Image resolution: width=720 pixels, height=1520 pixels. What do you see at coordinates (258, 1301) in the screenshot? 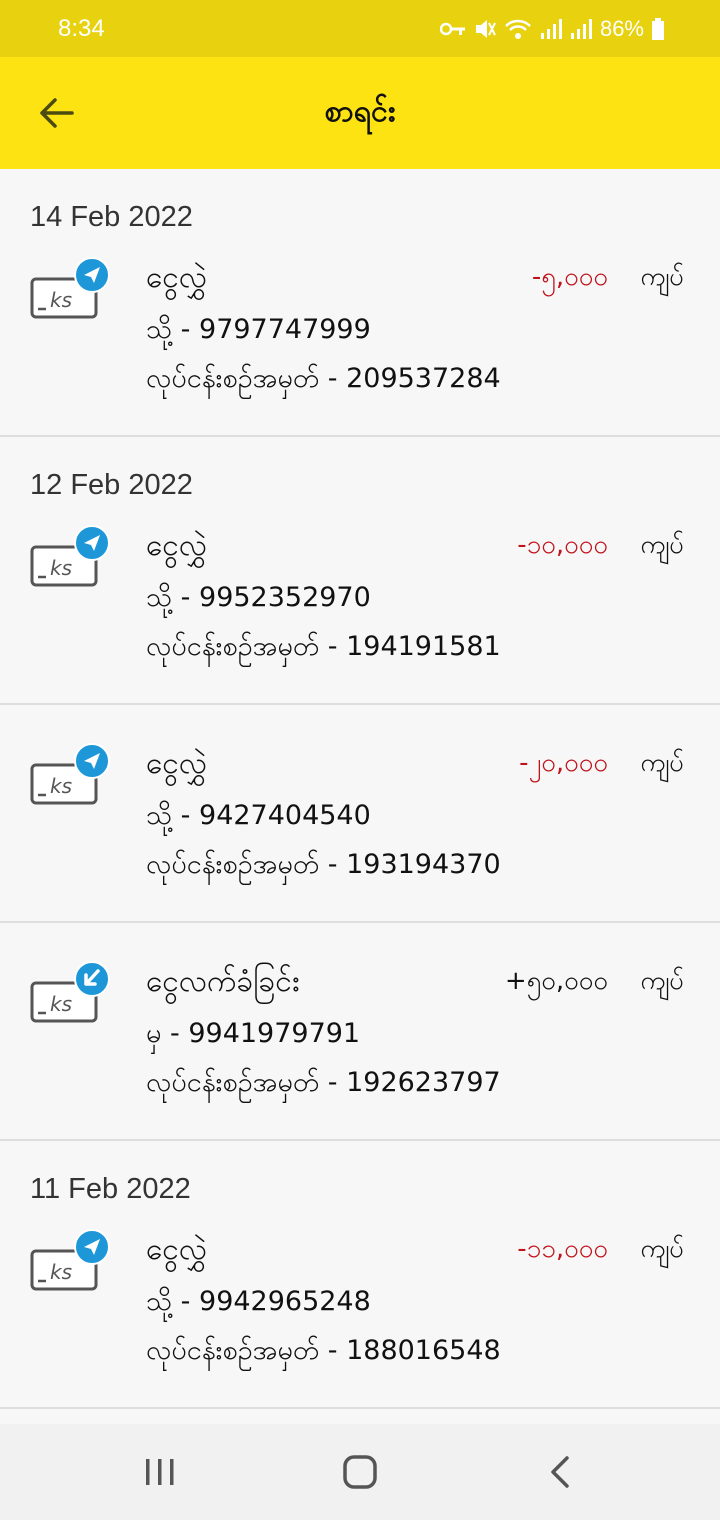
I see `transaction-party: သို့ - 9942965248` at bounding box center [258, 1301].